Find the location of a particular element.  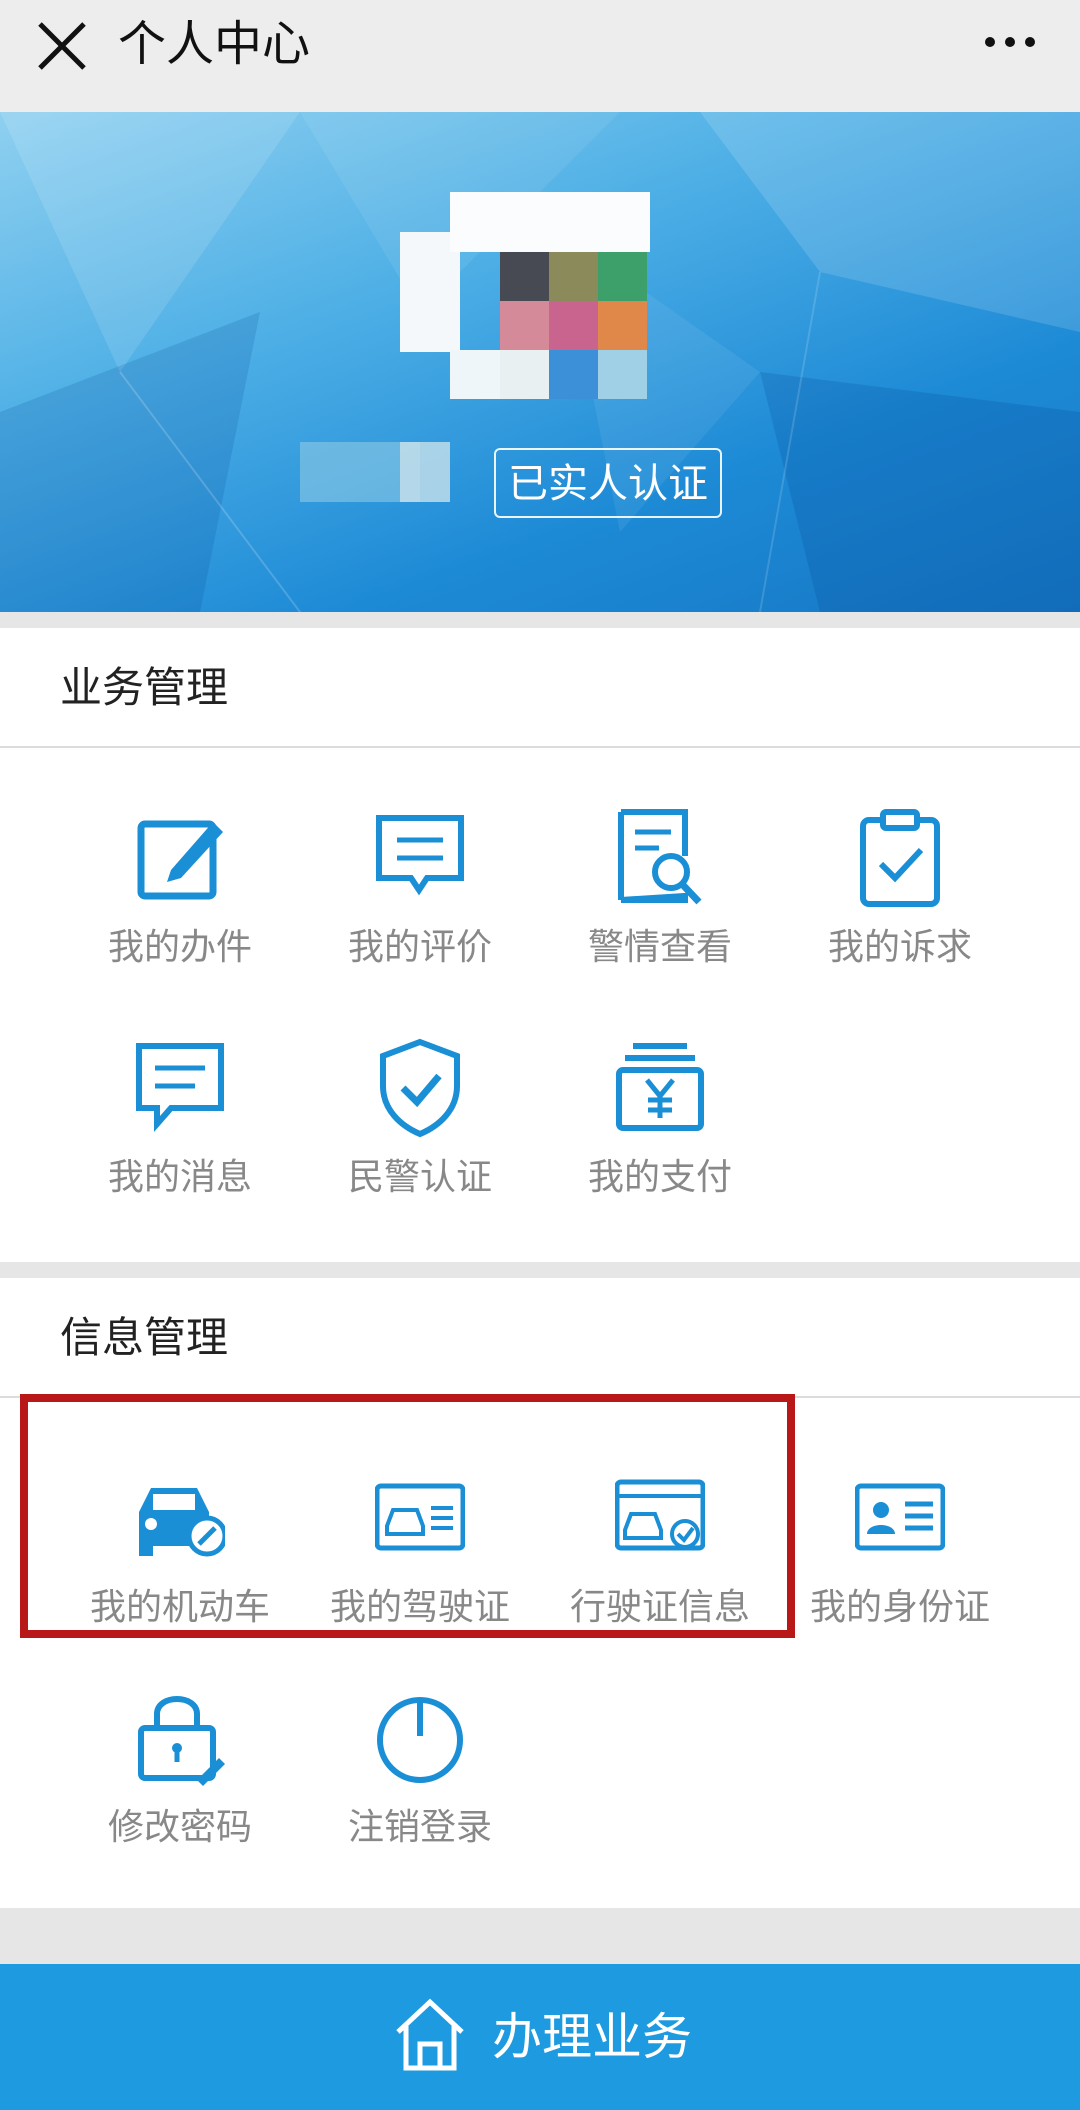

shield-check-icon is located at coordinates (420, 1088).